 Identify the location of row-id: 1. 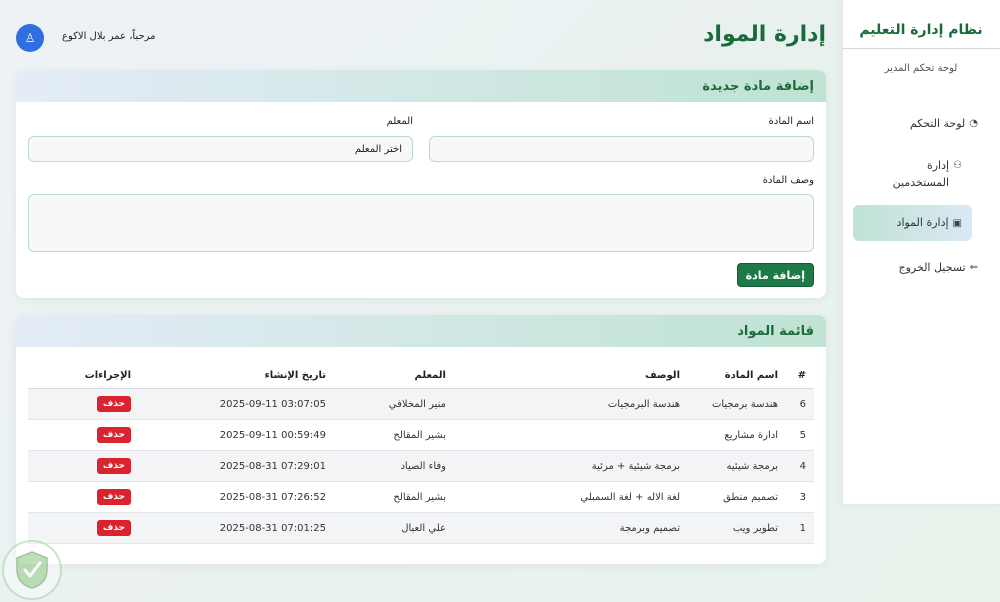
(800, 528).